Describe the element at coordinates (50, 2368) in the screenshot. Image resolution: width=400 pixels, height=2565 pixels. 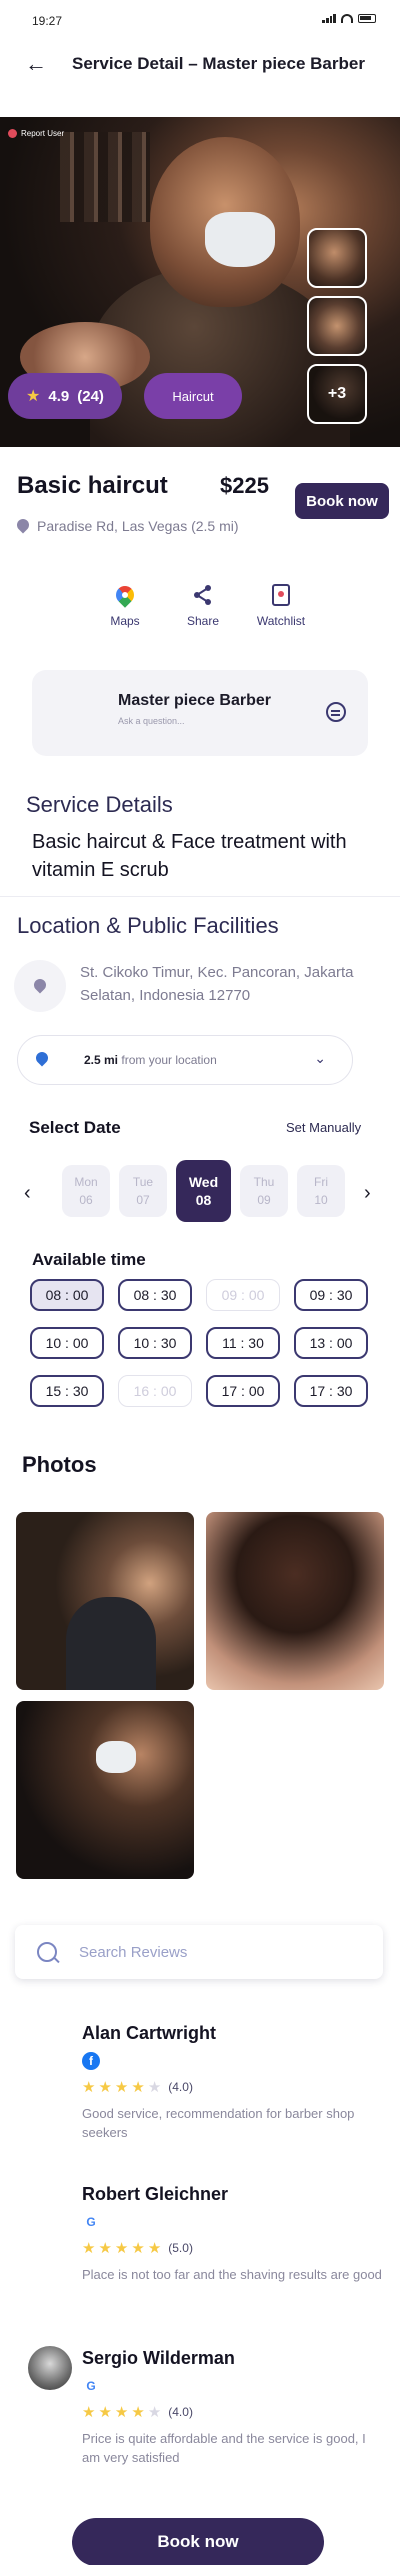
I see `avatar` at that location.